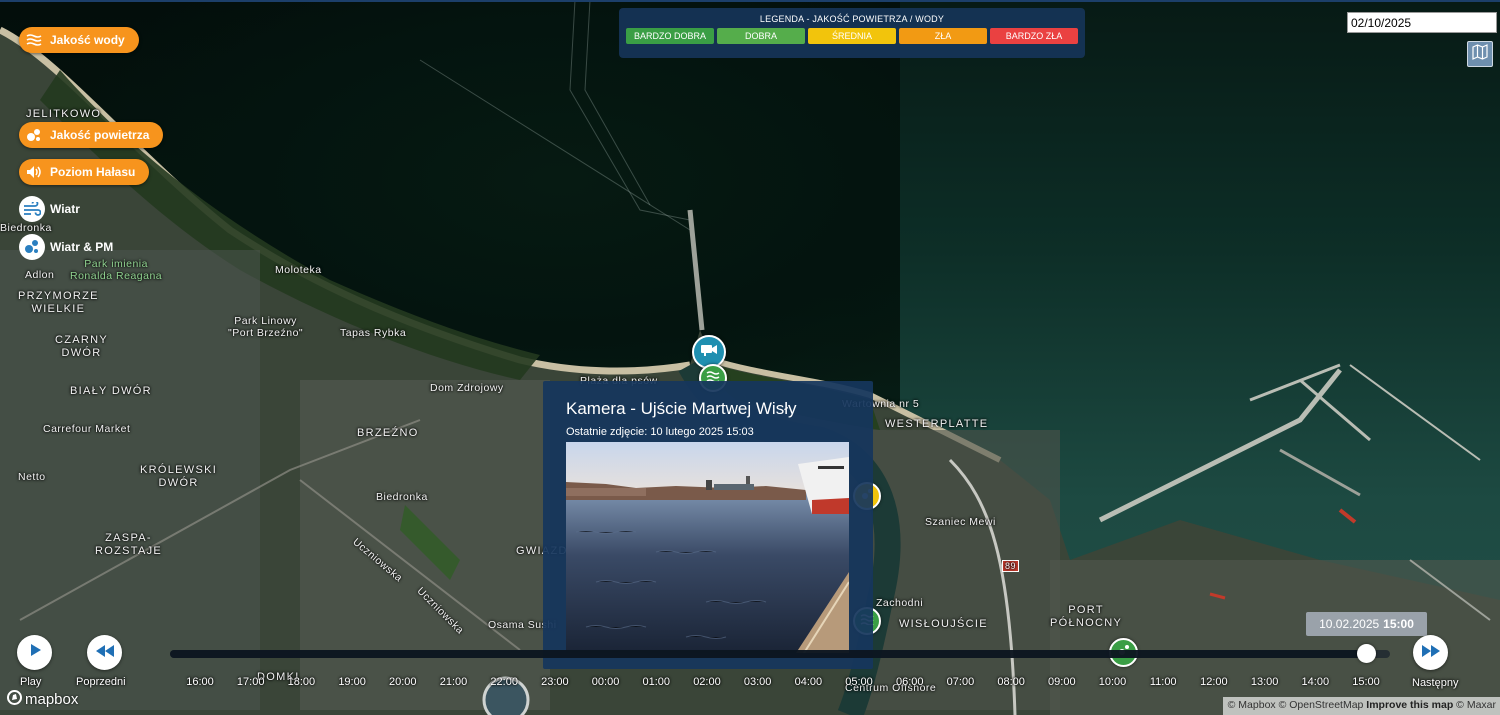  What do you see at coordinates (761, 36) in the screenshot?
I see `legend-item: DOBRA` at bounding box center [761, 36].